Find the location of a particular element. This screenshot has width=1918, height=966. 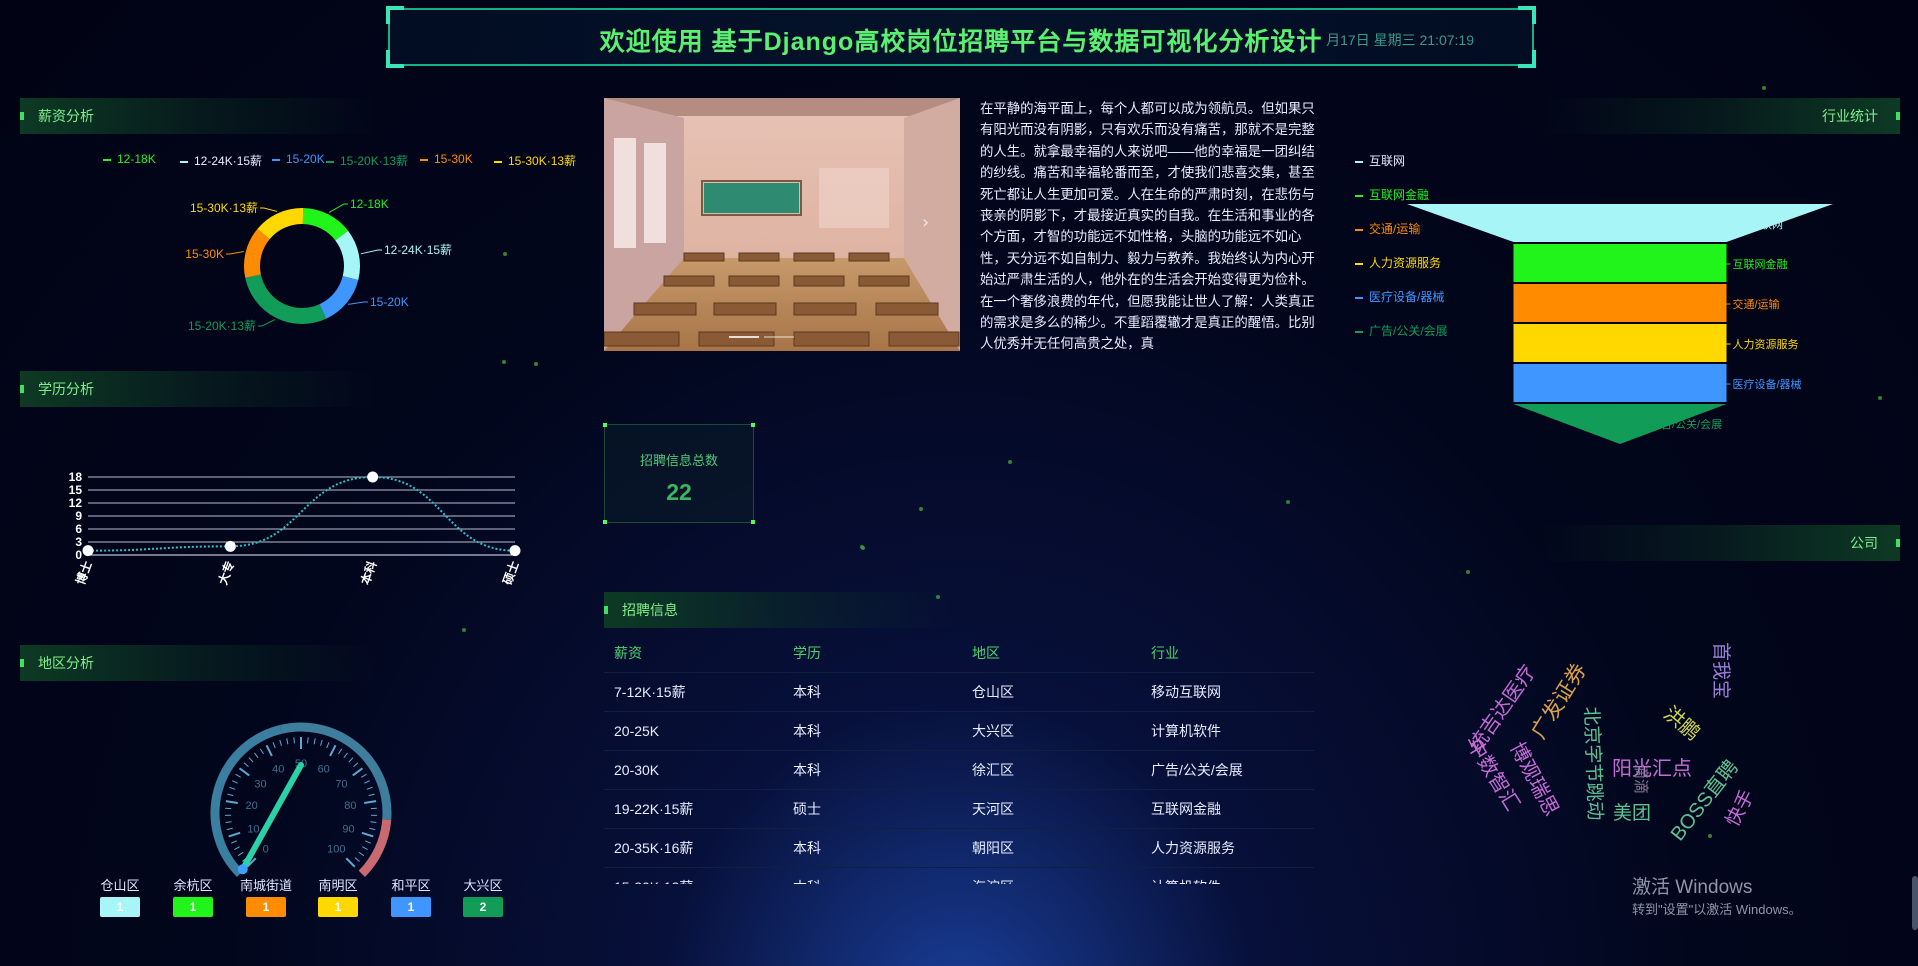

salary-slice-label: 15-30K·13薪 is located at coordinates (224, 208).